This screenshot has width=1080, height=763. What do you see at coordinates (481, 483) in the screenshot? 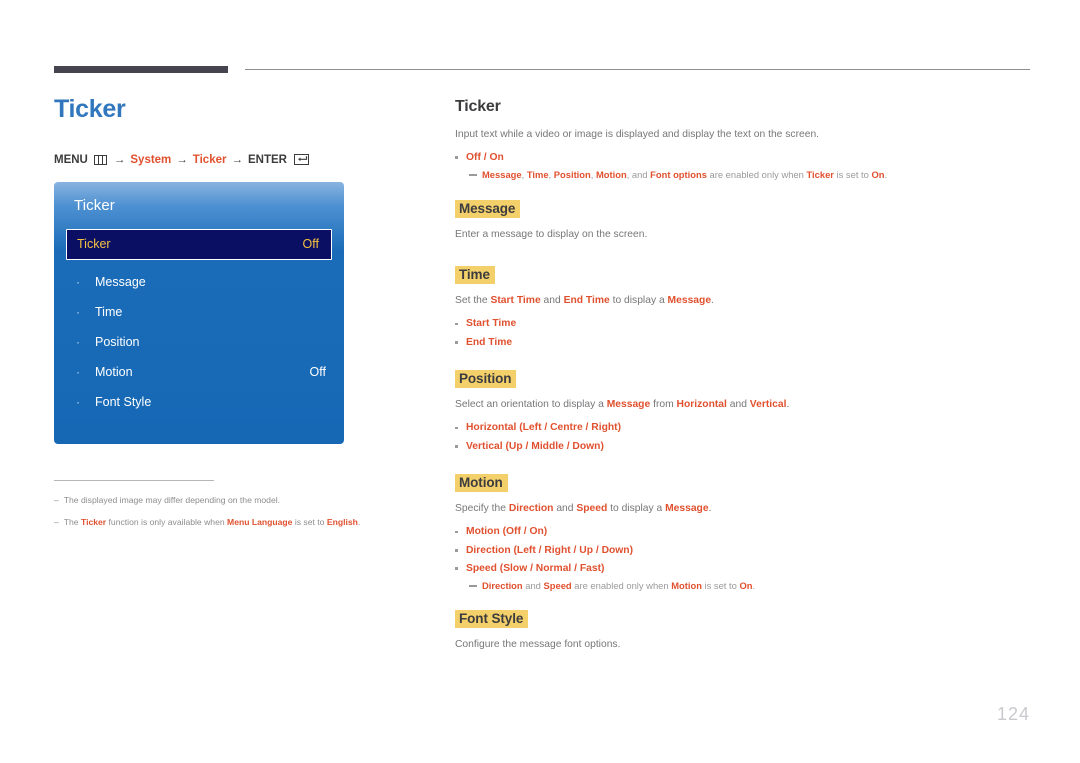
I see `section-heading-motion: Motion` at bounding box center [481, 483].